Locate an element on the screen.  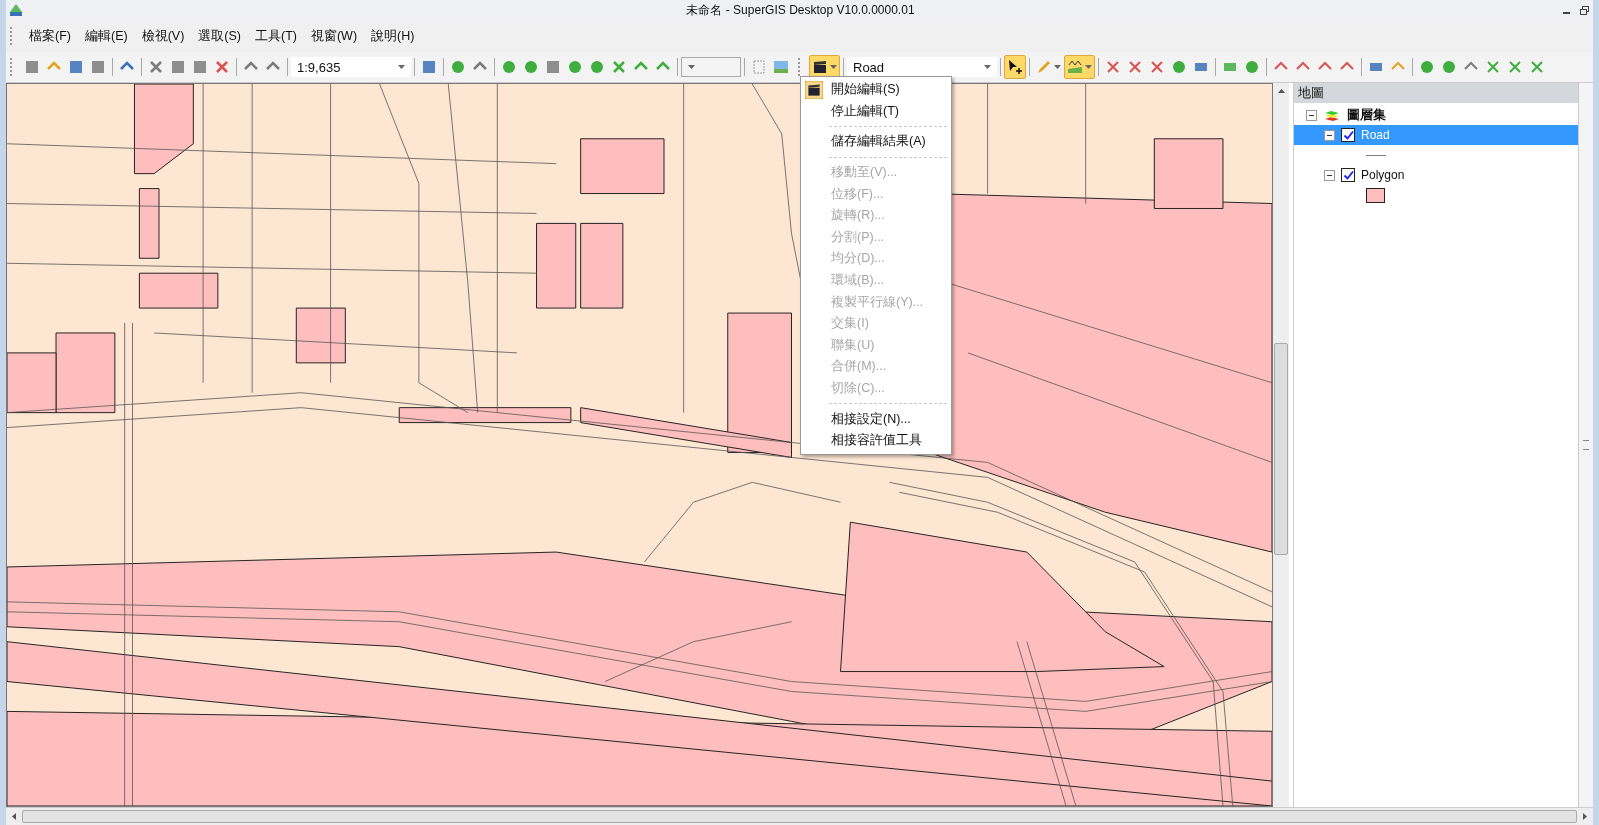
menu-item: 儲存編輯結果(A) is located at coordinates (876, 142).